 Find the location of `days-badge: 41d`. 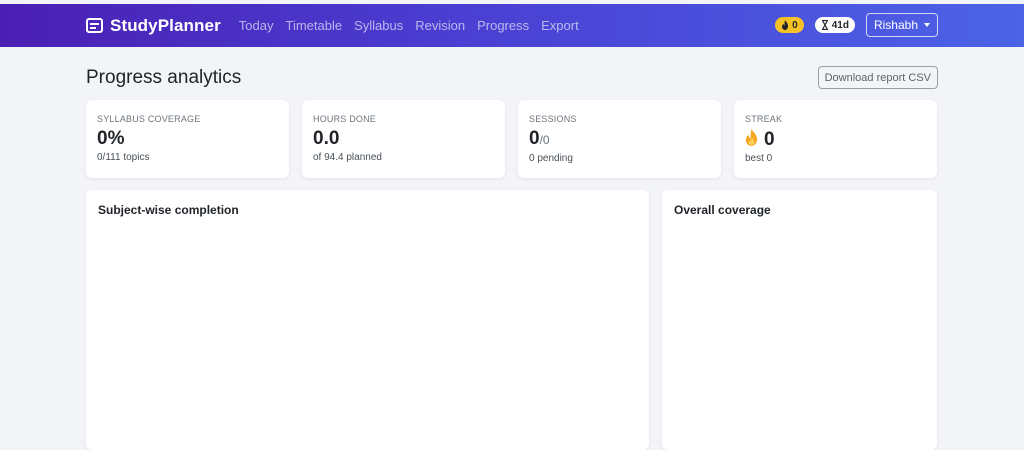

days-badge: 41d is located at coordinates (834, 25).